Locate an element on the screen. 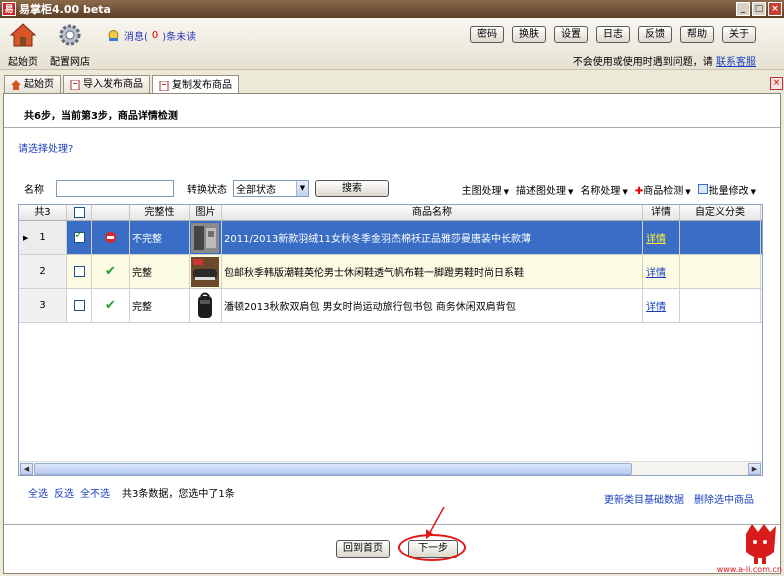 This screenshot has width=784, height=576. help-text: 不会使用或使用时遇到问题，请 联系客服 is located at coordinates (664, 60).